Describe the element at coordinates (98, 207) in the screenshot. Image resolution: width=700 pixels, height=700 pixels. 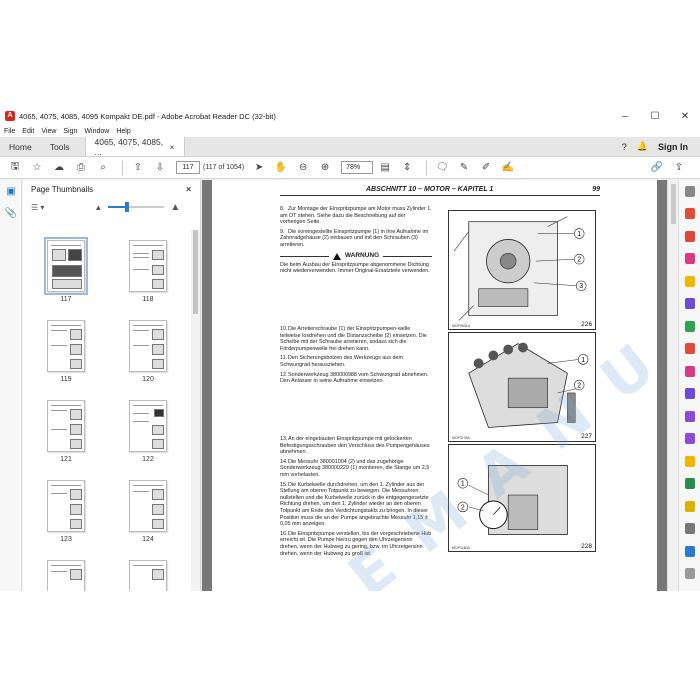
I see `mountain-small-icon: ▲` at that location.